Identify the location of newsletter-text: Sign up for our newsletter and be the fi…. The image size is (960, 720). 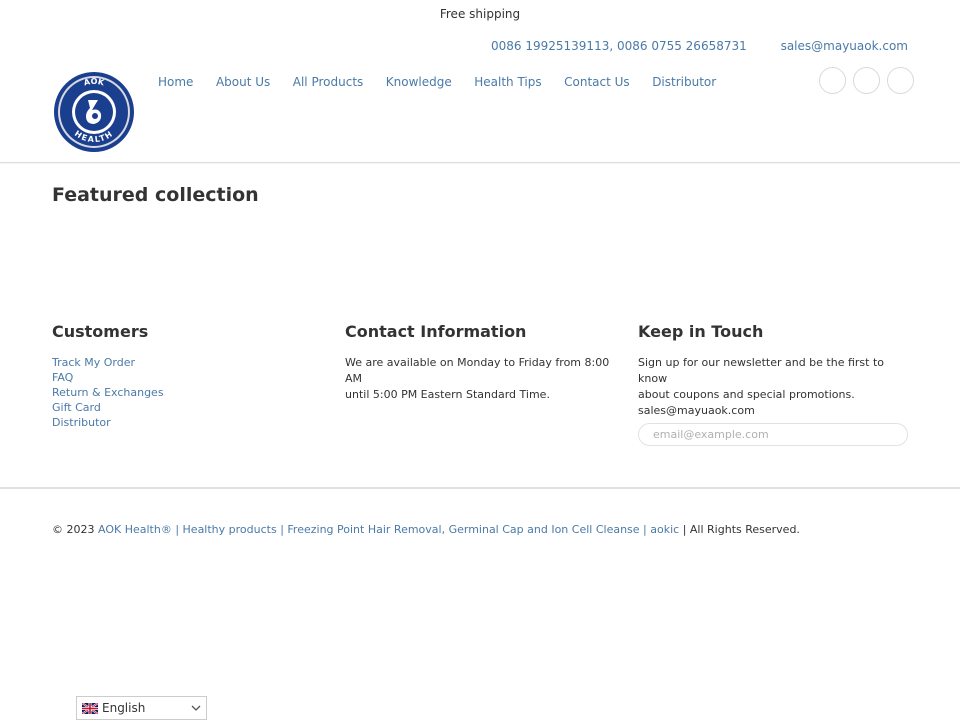
(761, 386).